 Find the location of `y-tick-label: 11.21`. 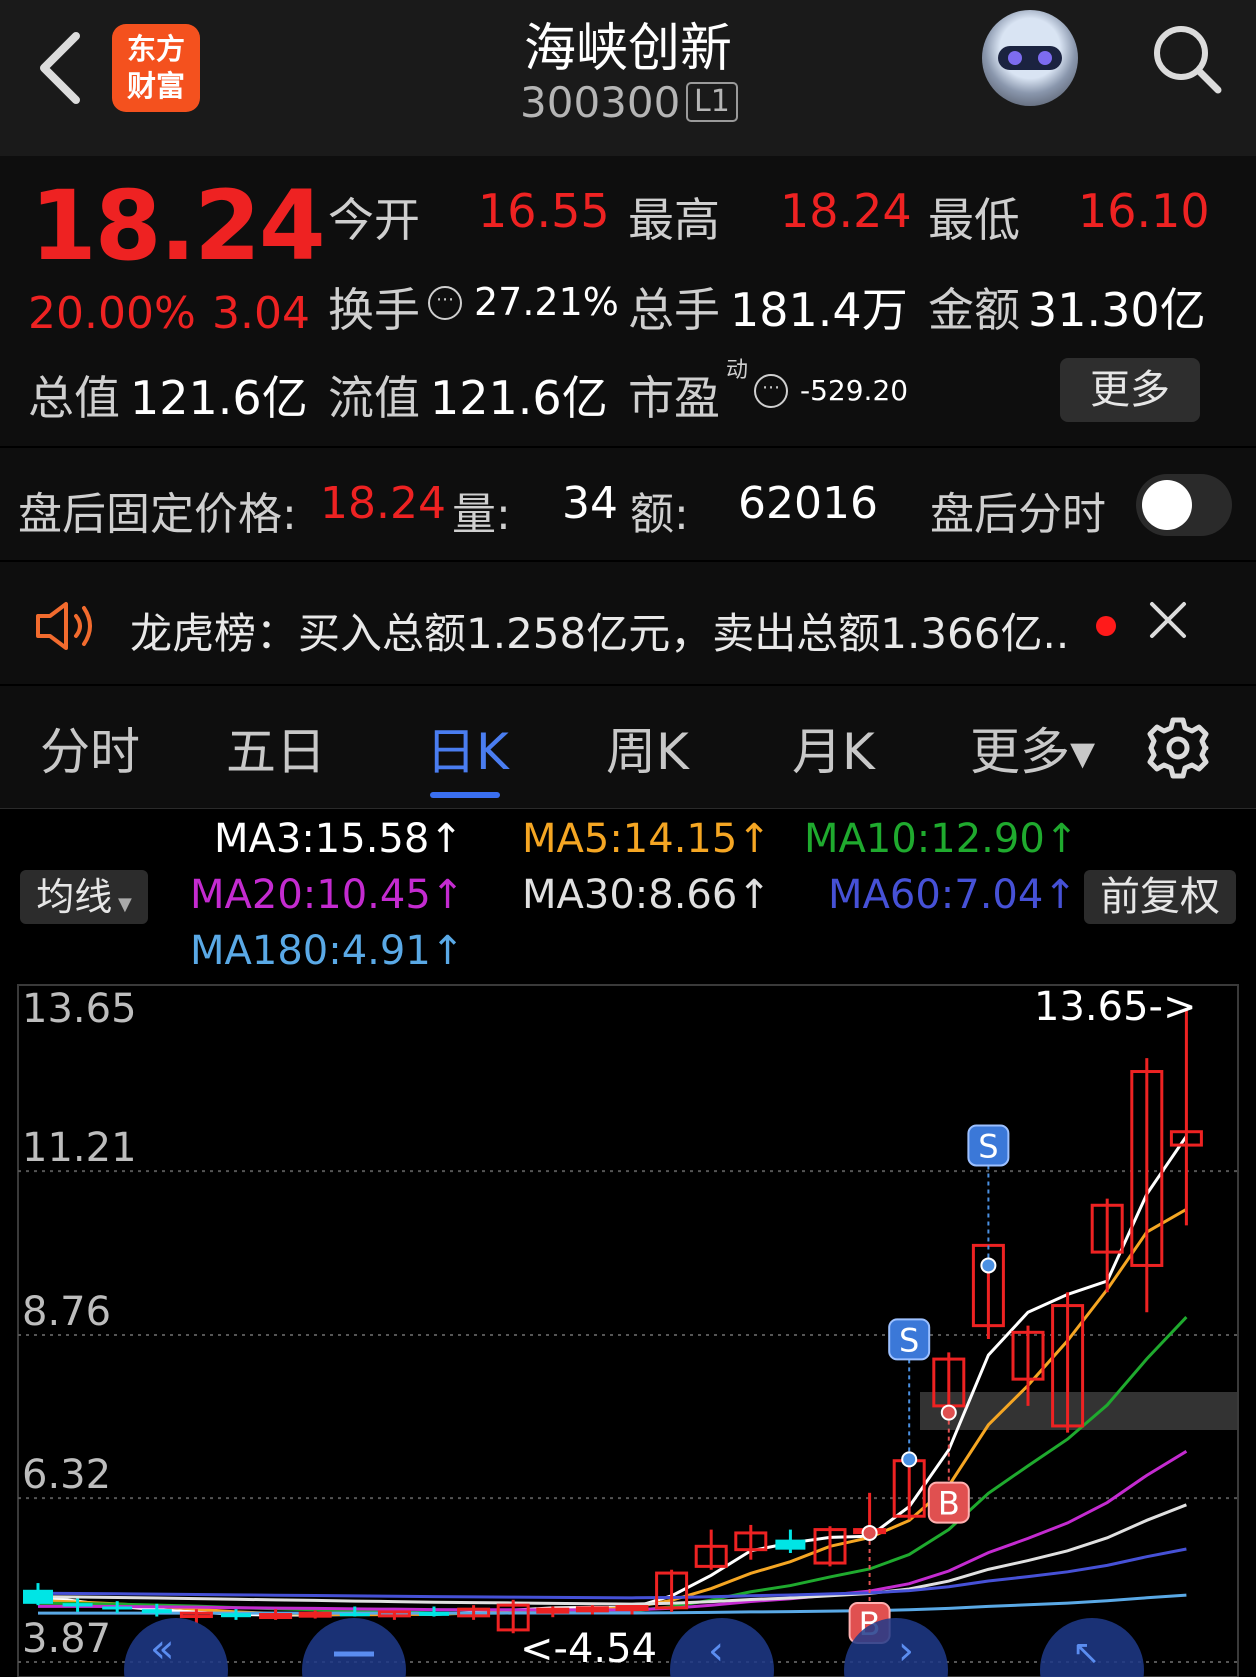

y-tick-label: 11.21 is located at coordinates (79, 1148).